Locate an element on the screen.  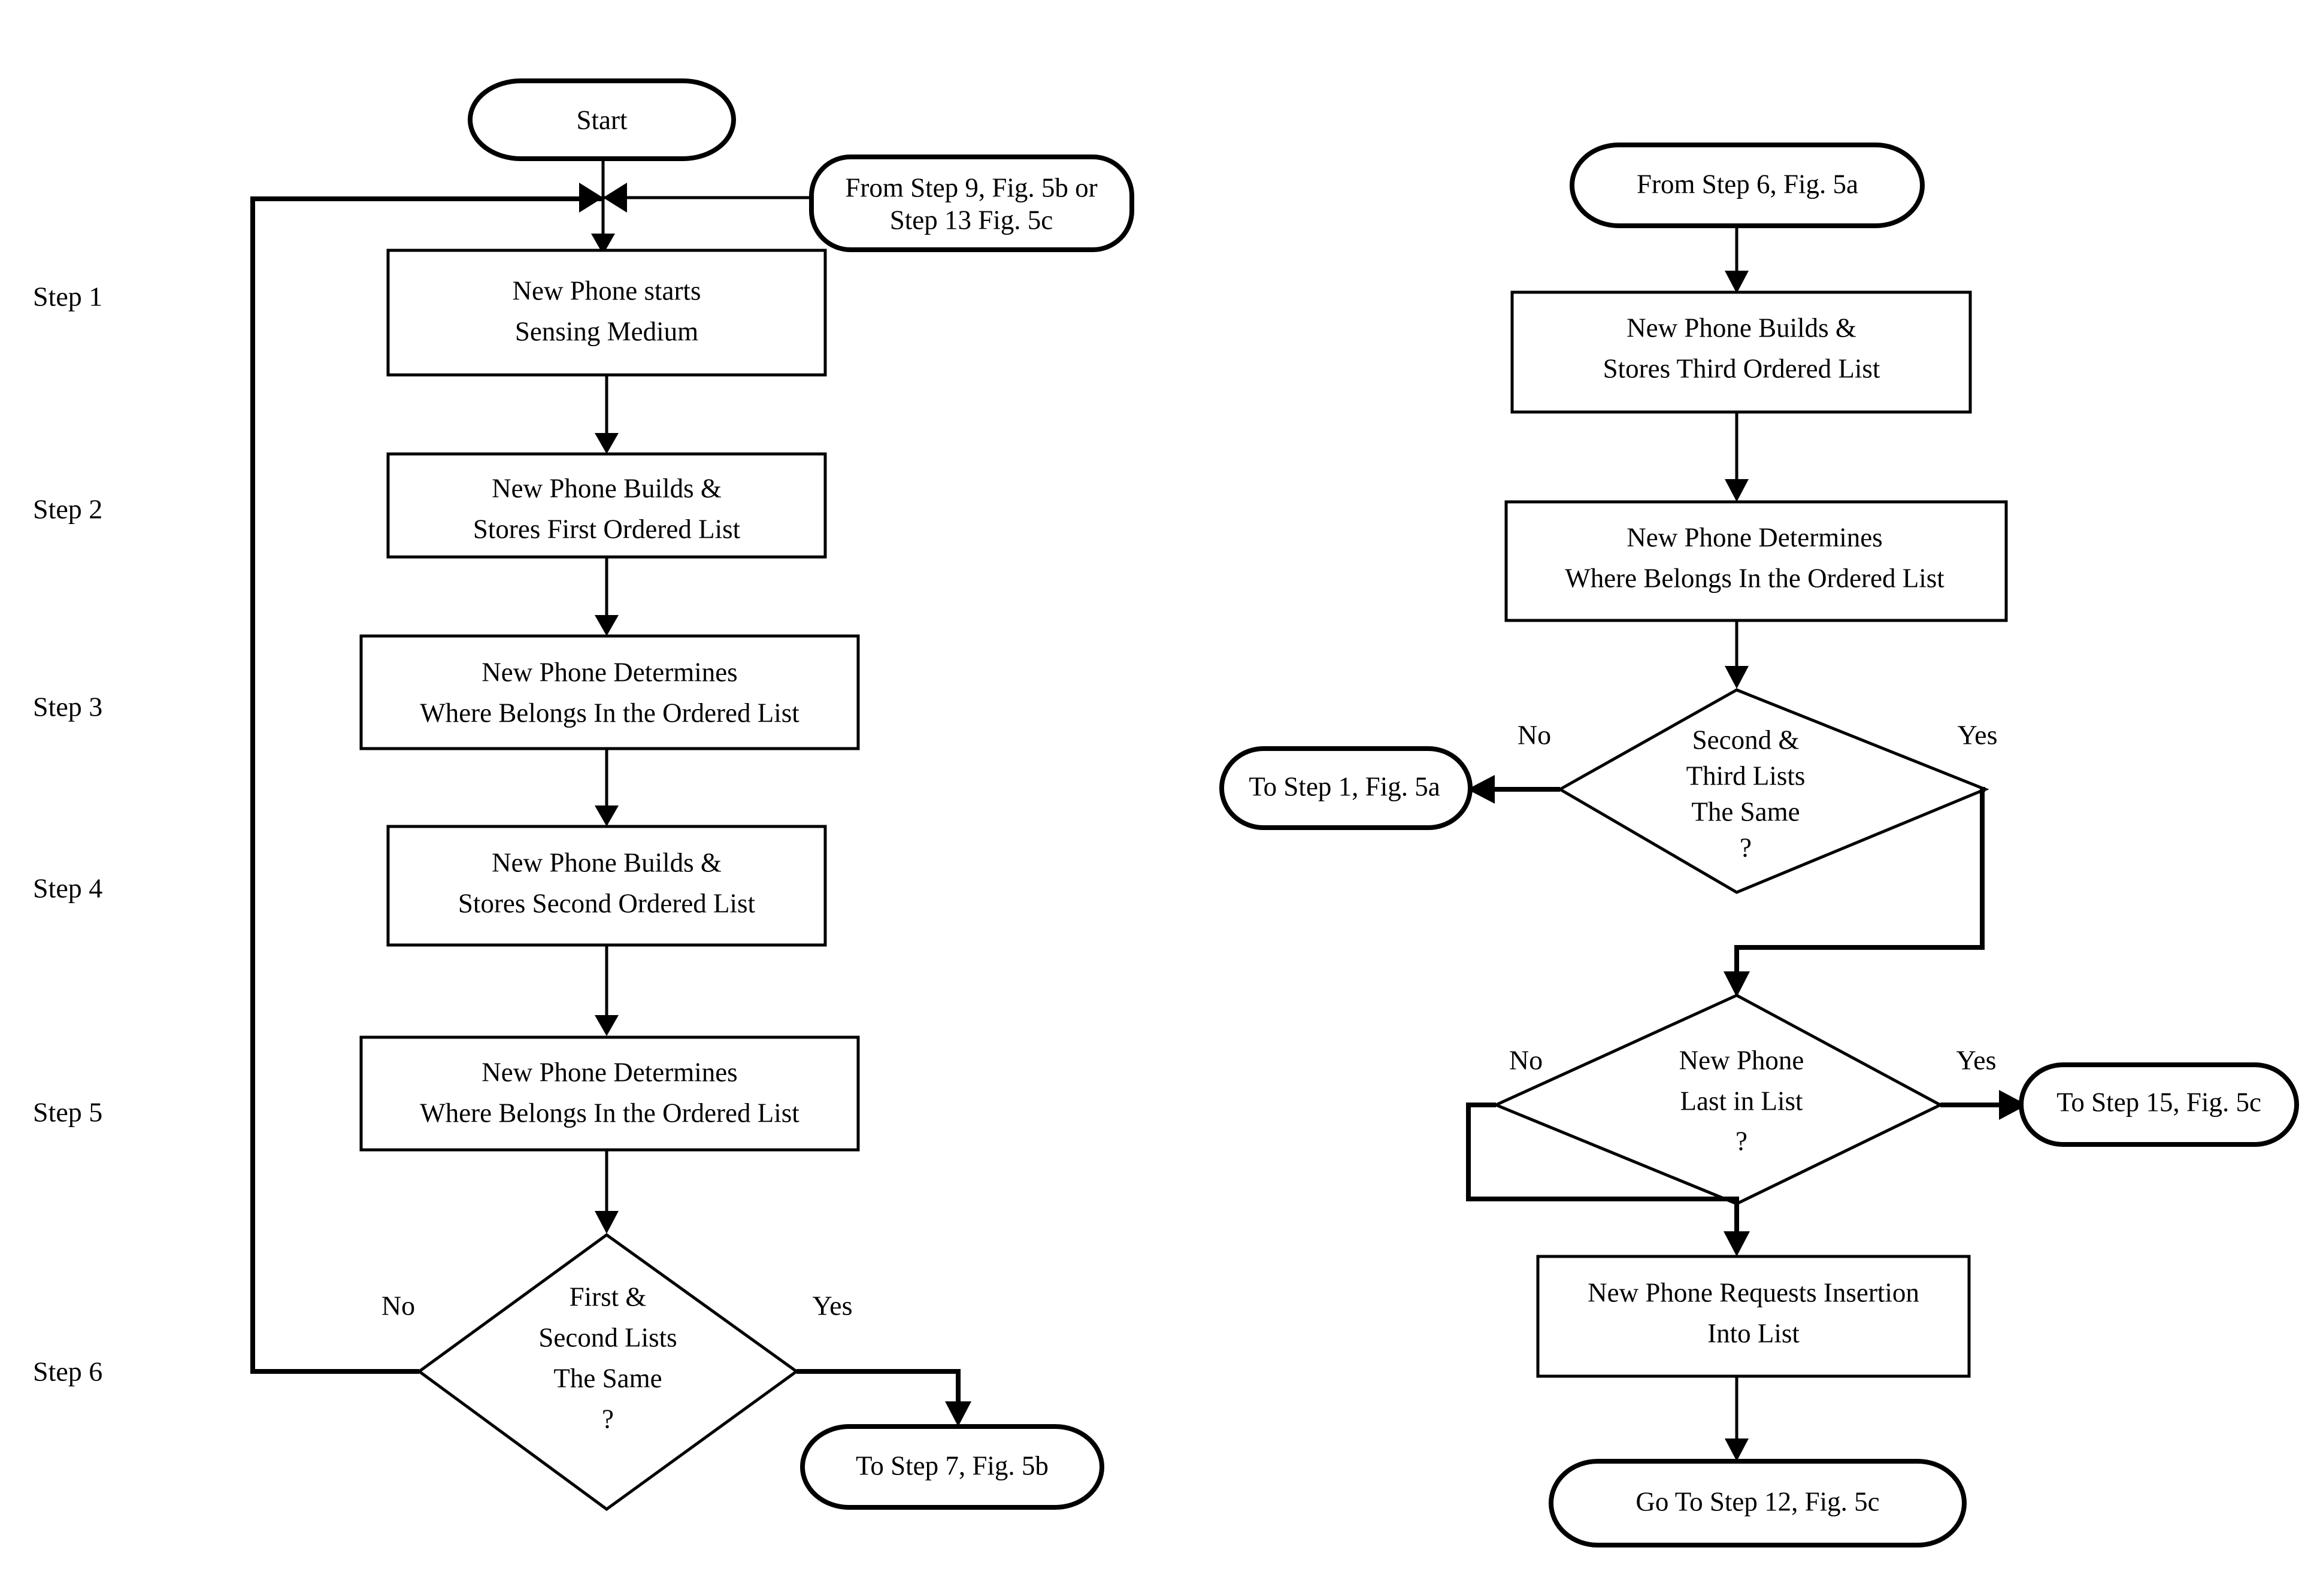
arrowhead-into-rd1 is located at coordinates (1737, 677).